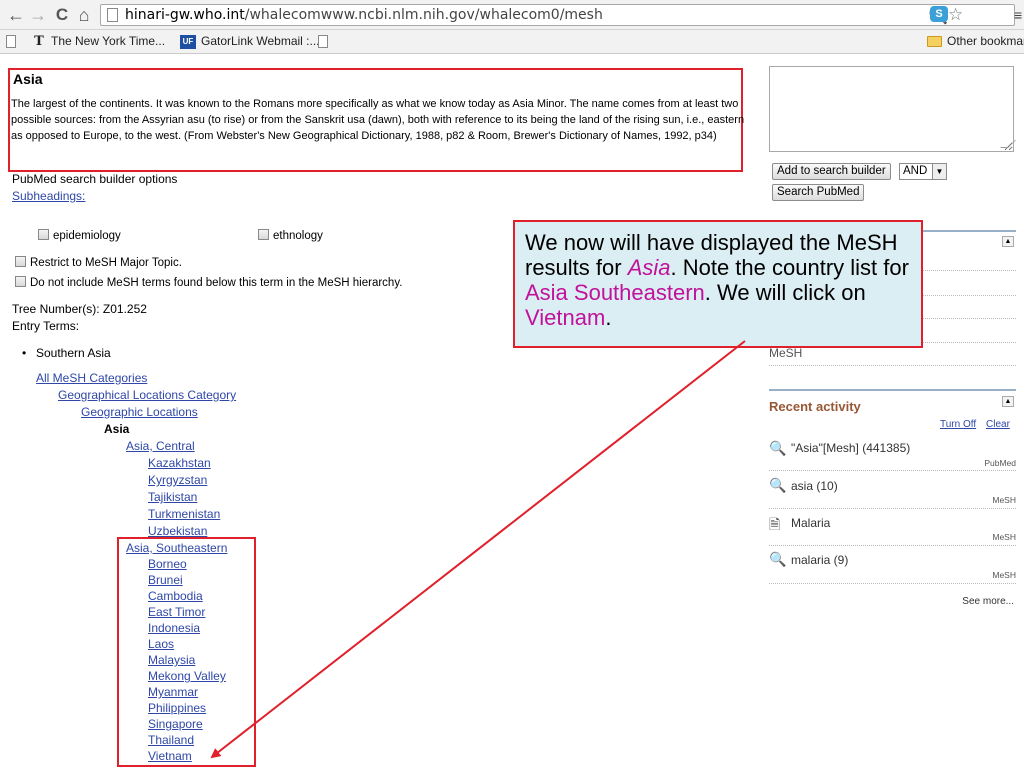 Image resolution: width=1024 pixels, height=768 pixels. Describe the element at coordinates (66, 353) in the screenshot. I see `entry-term: Southern Asia` at that location.